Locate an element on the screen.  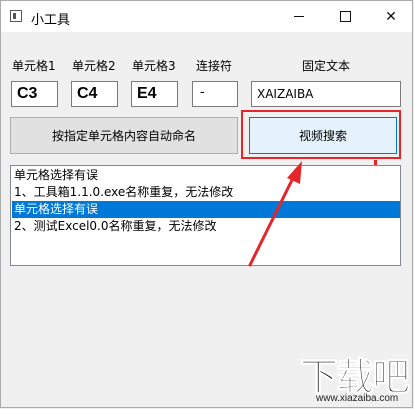
video-search-button: 视频搜索 is located at coordinates (323, 135).